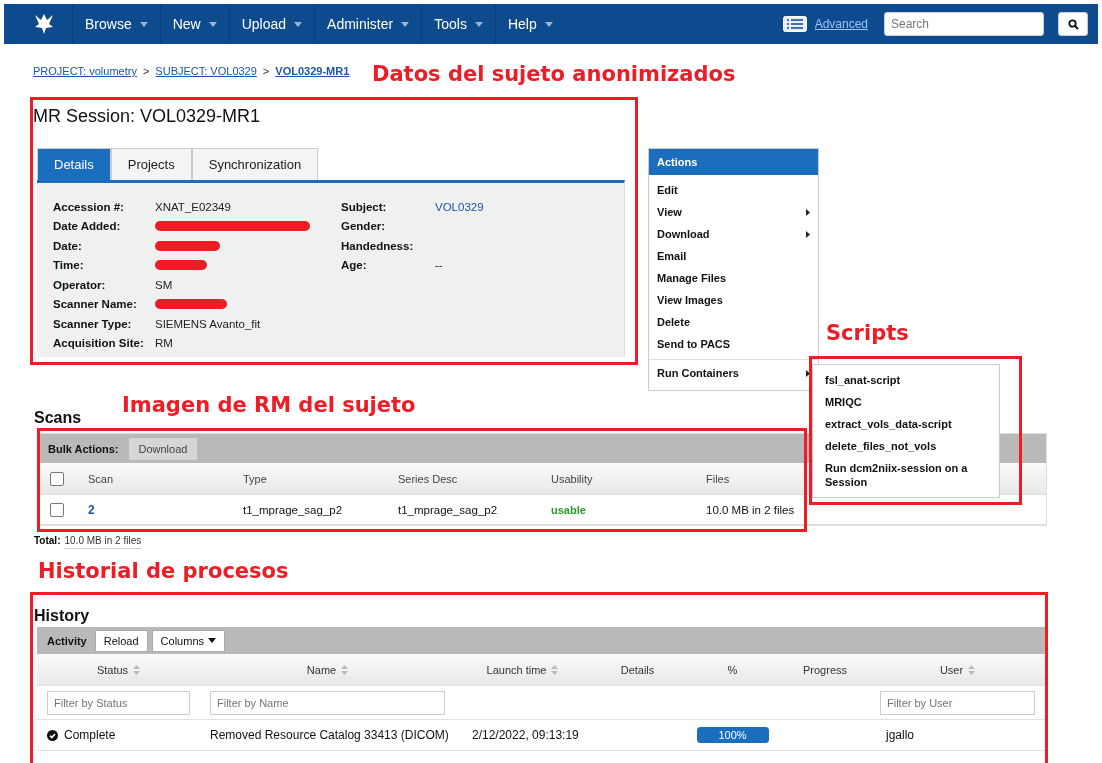  I want to click on nav-menu: Help, so click(529, 24).